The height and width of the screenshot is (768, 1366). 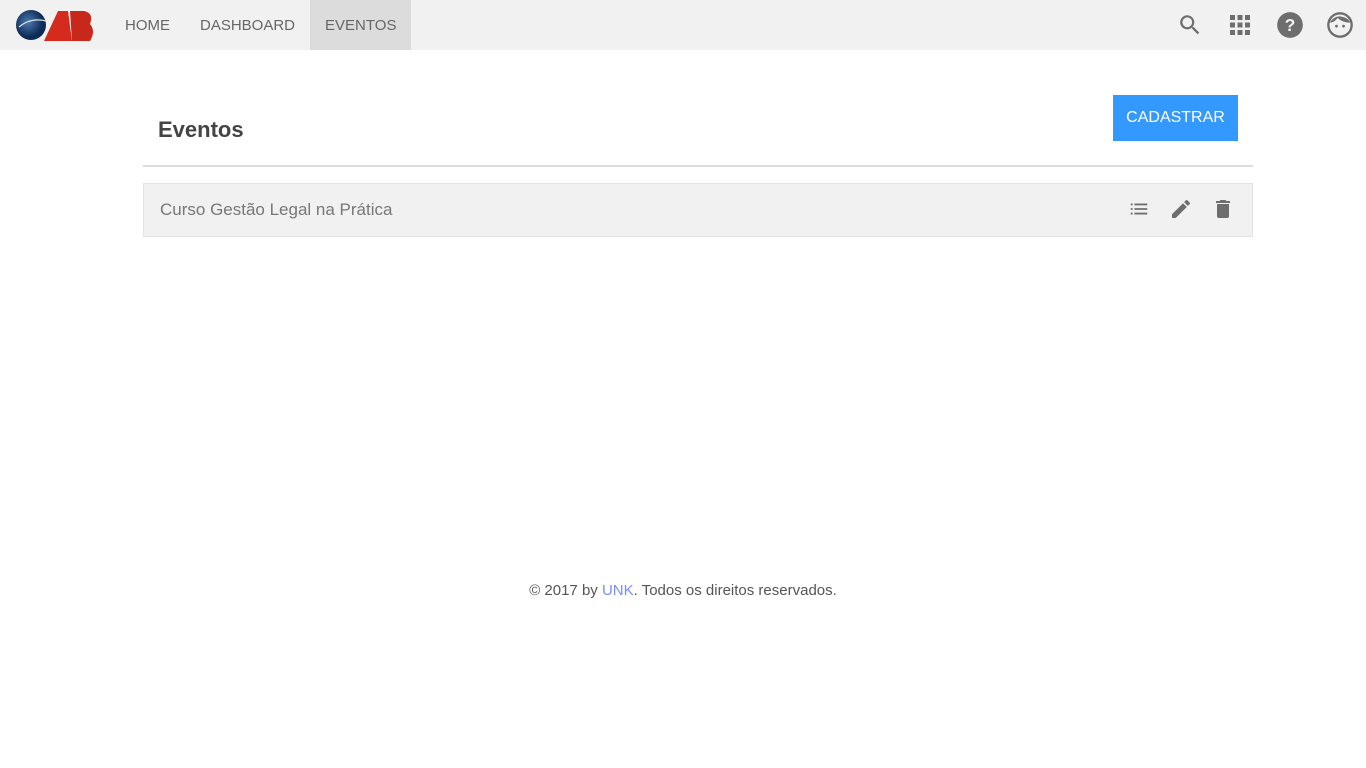 What do you see at coordinates (698, 210) in the screenshot?
I see `event-list-item: Curso Gestão Legal na Prática` at bounding box center [698, 210].